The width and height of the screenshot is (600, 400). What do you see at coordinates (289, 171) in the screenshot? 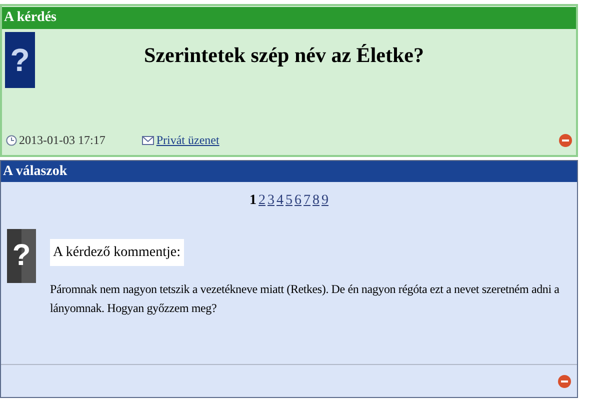
I see `section-header: A válaszok` at bounding box center [289, 171].